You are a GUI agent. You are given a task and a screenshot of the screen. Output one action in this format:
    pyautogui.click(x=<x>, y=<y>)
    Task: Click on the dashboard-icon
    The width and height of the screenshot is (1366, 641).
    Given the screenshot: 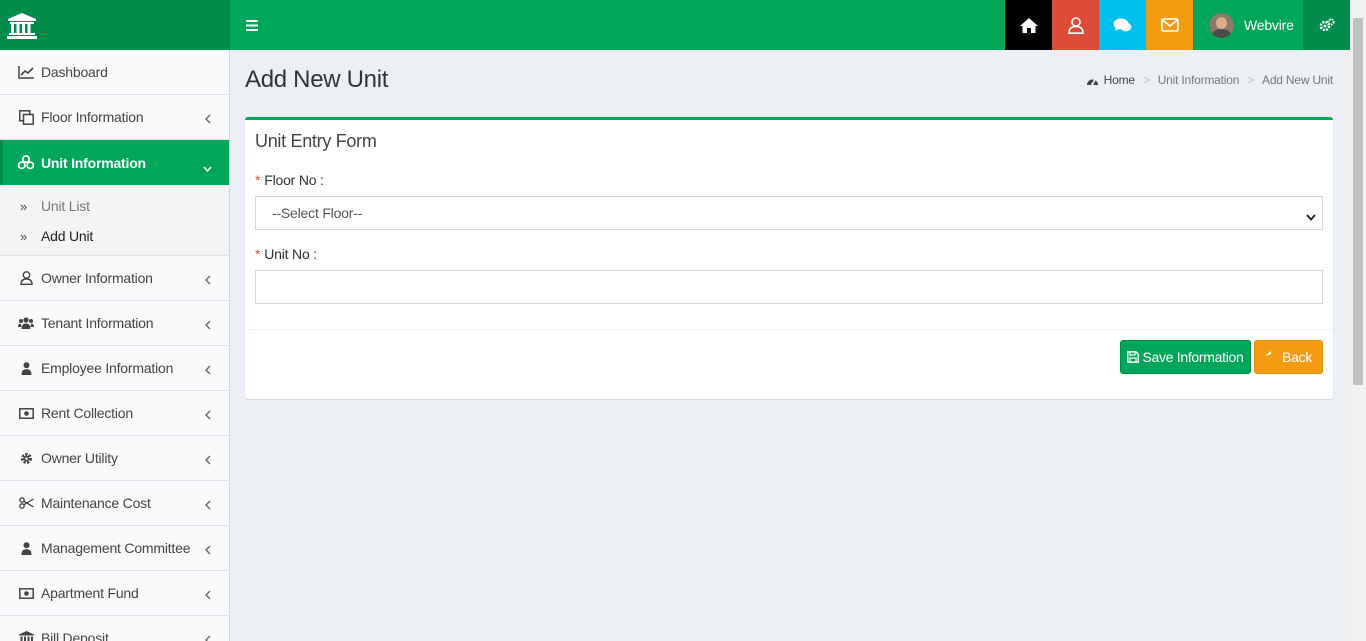 What is the action you would take?
    pyautogui.click(x=1092, y=81)
    